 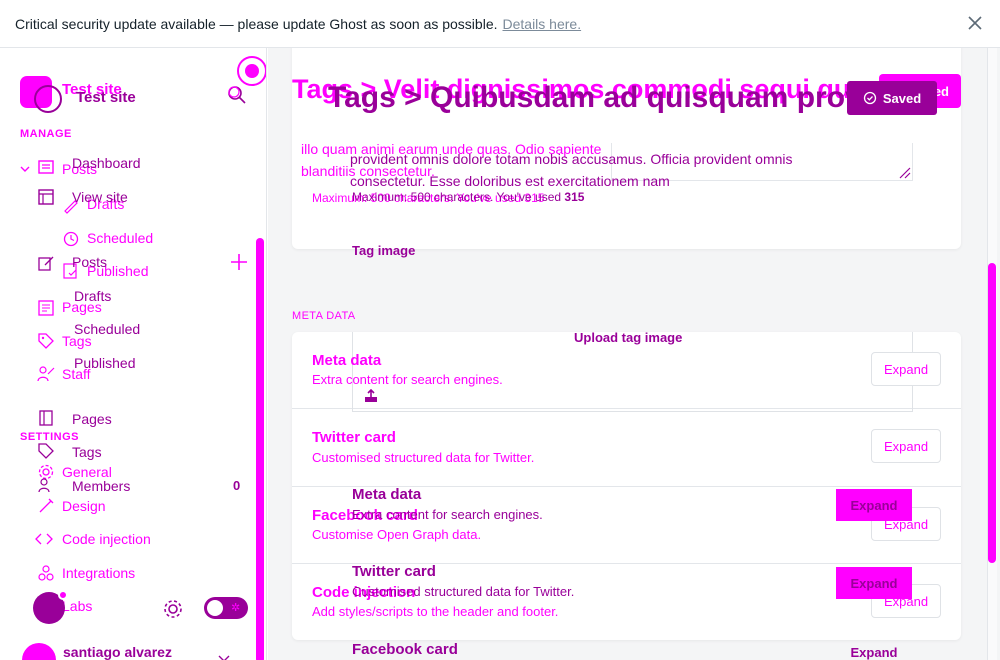 I want to click on sidebar-item-code-injection: Code injection, so click(x=106, y=539).